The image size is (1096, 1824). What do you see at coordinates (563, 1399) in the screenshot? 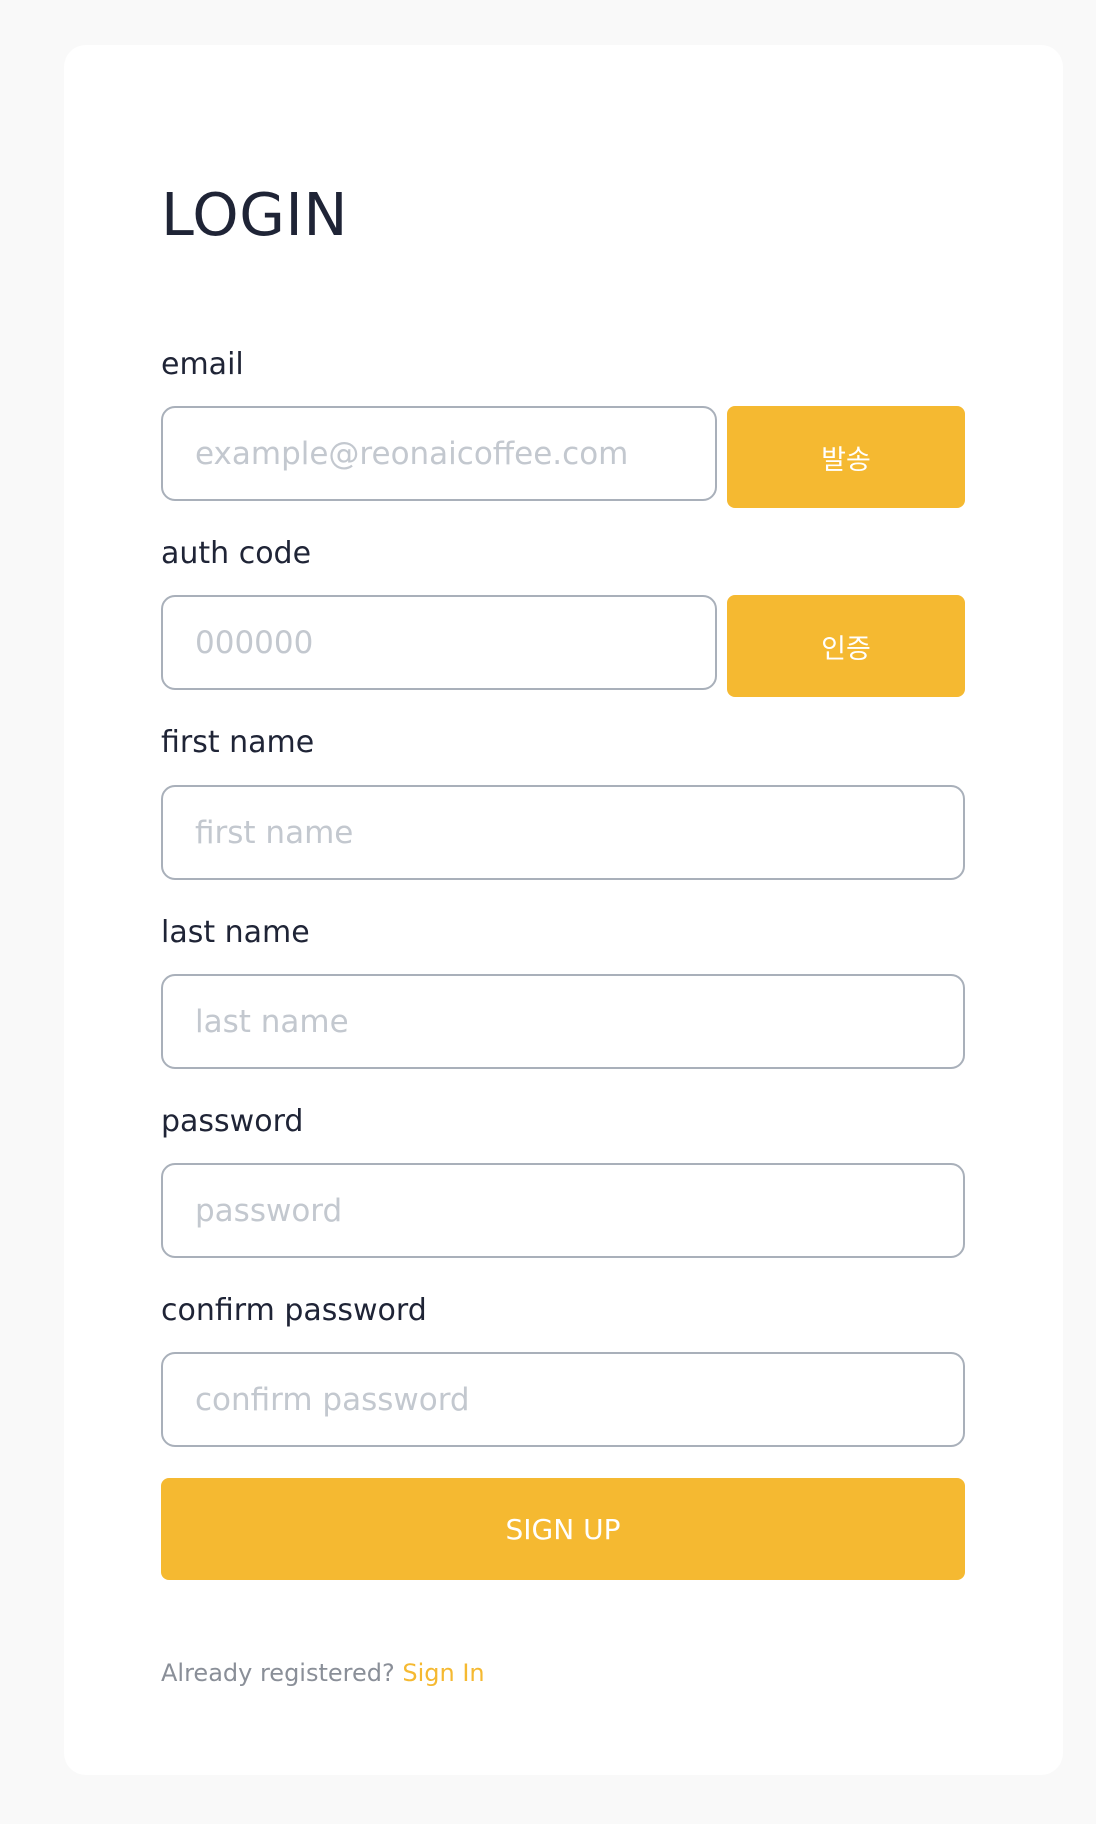
I see `confirm-password-input` at bounding box center [563, 1399].